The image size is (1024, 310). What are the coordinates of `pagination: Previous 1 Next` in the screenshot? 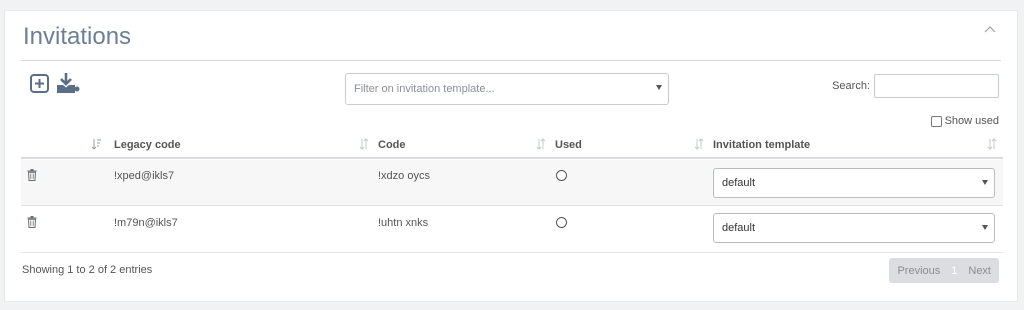 It's located at (944, 270).